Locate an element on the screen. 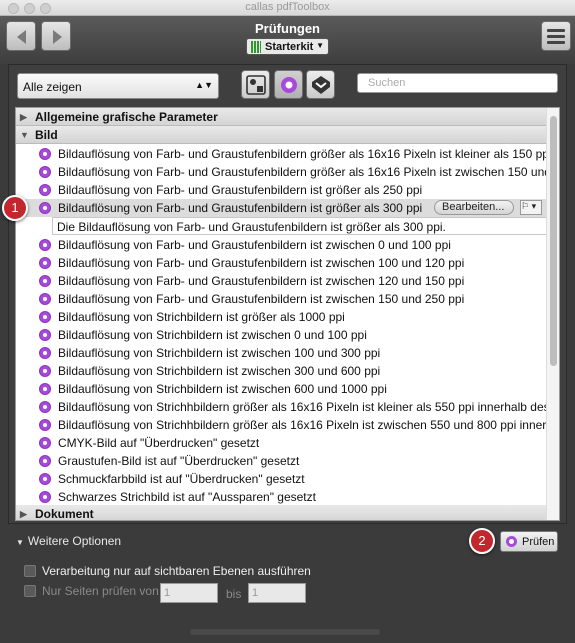 The image size is (575, 643). group-label: Allgemeine grafische Parameter is located at coordinates (126, 117).